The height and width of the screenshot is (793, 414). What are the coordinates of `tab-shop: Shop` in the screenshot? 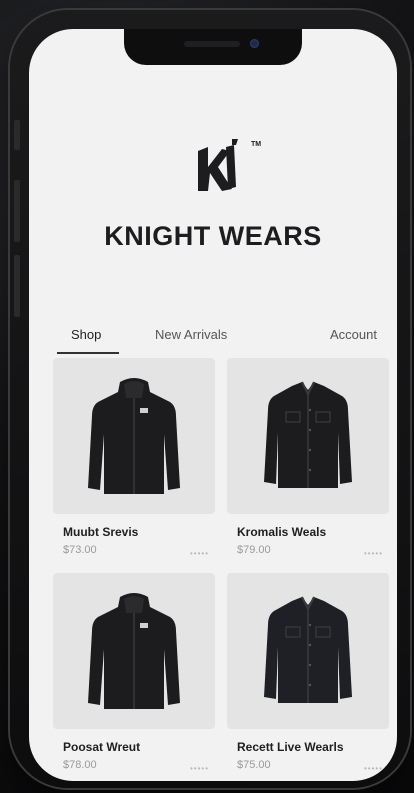 It's located at (86, 334).